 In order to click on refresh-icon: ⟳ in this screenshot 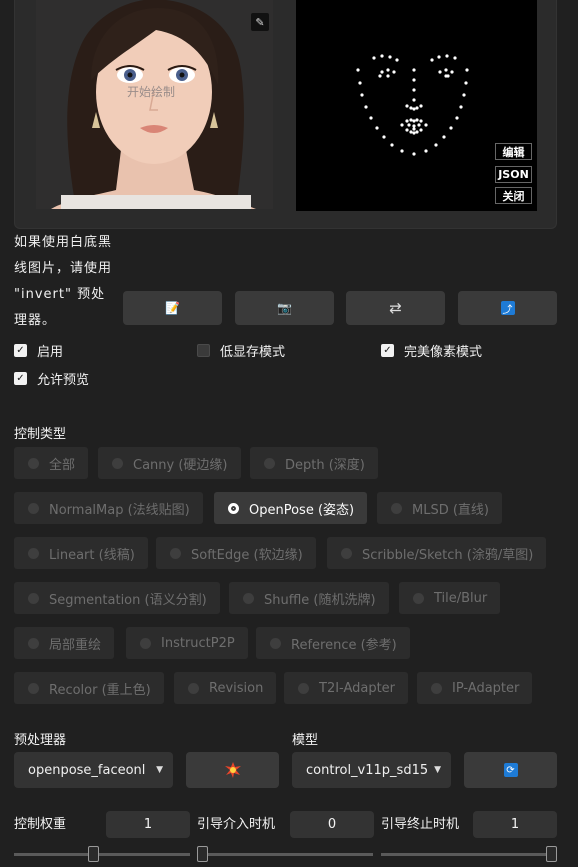, I will do `click(510, 770)`.